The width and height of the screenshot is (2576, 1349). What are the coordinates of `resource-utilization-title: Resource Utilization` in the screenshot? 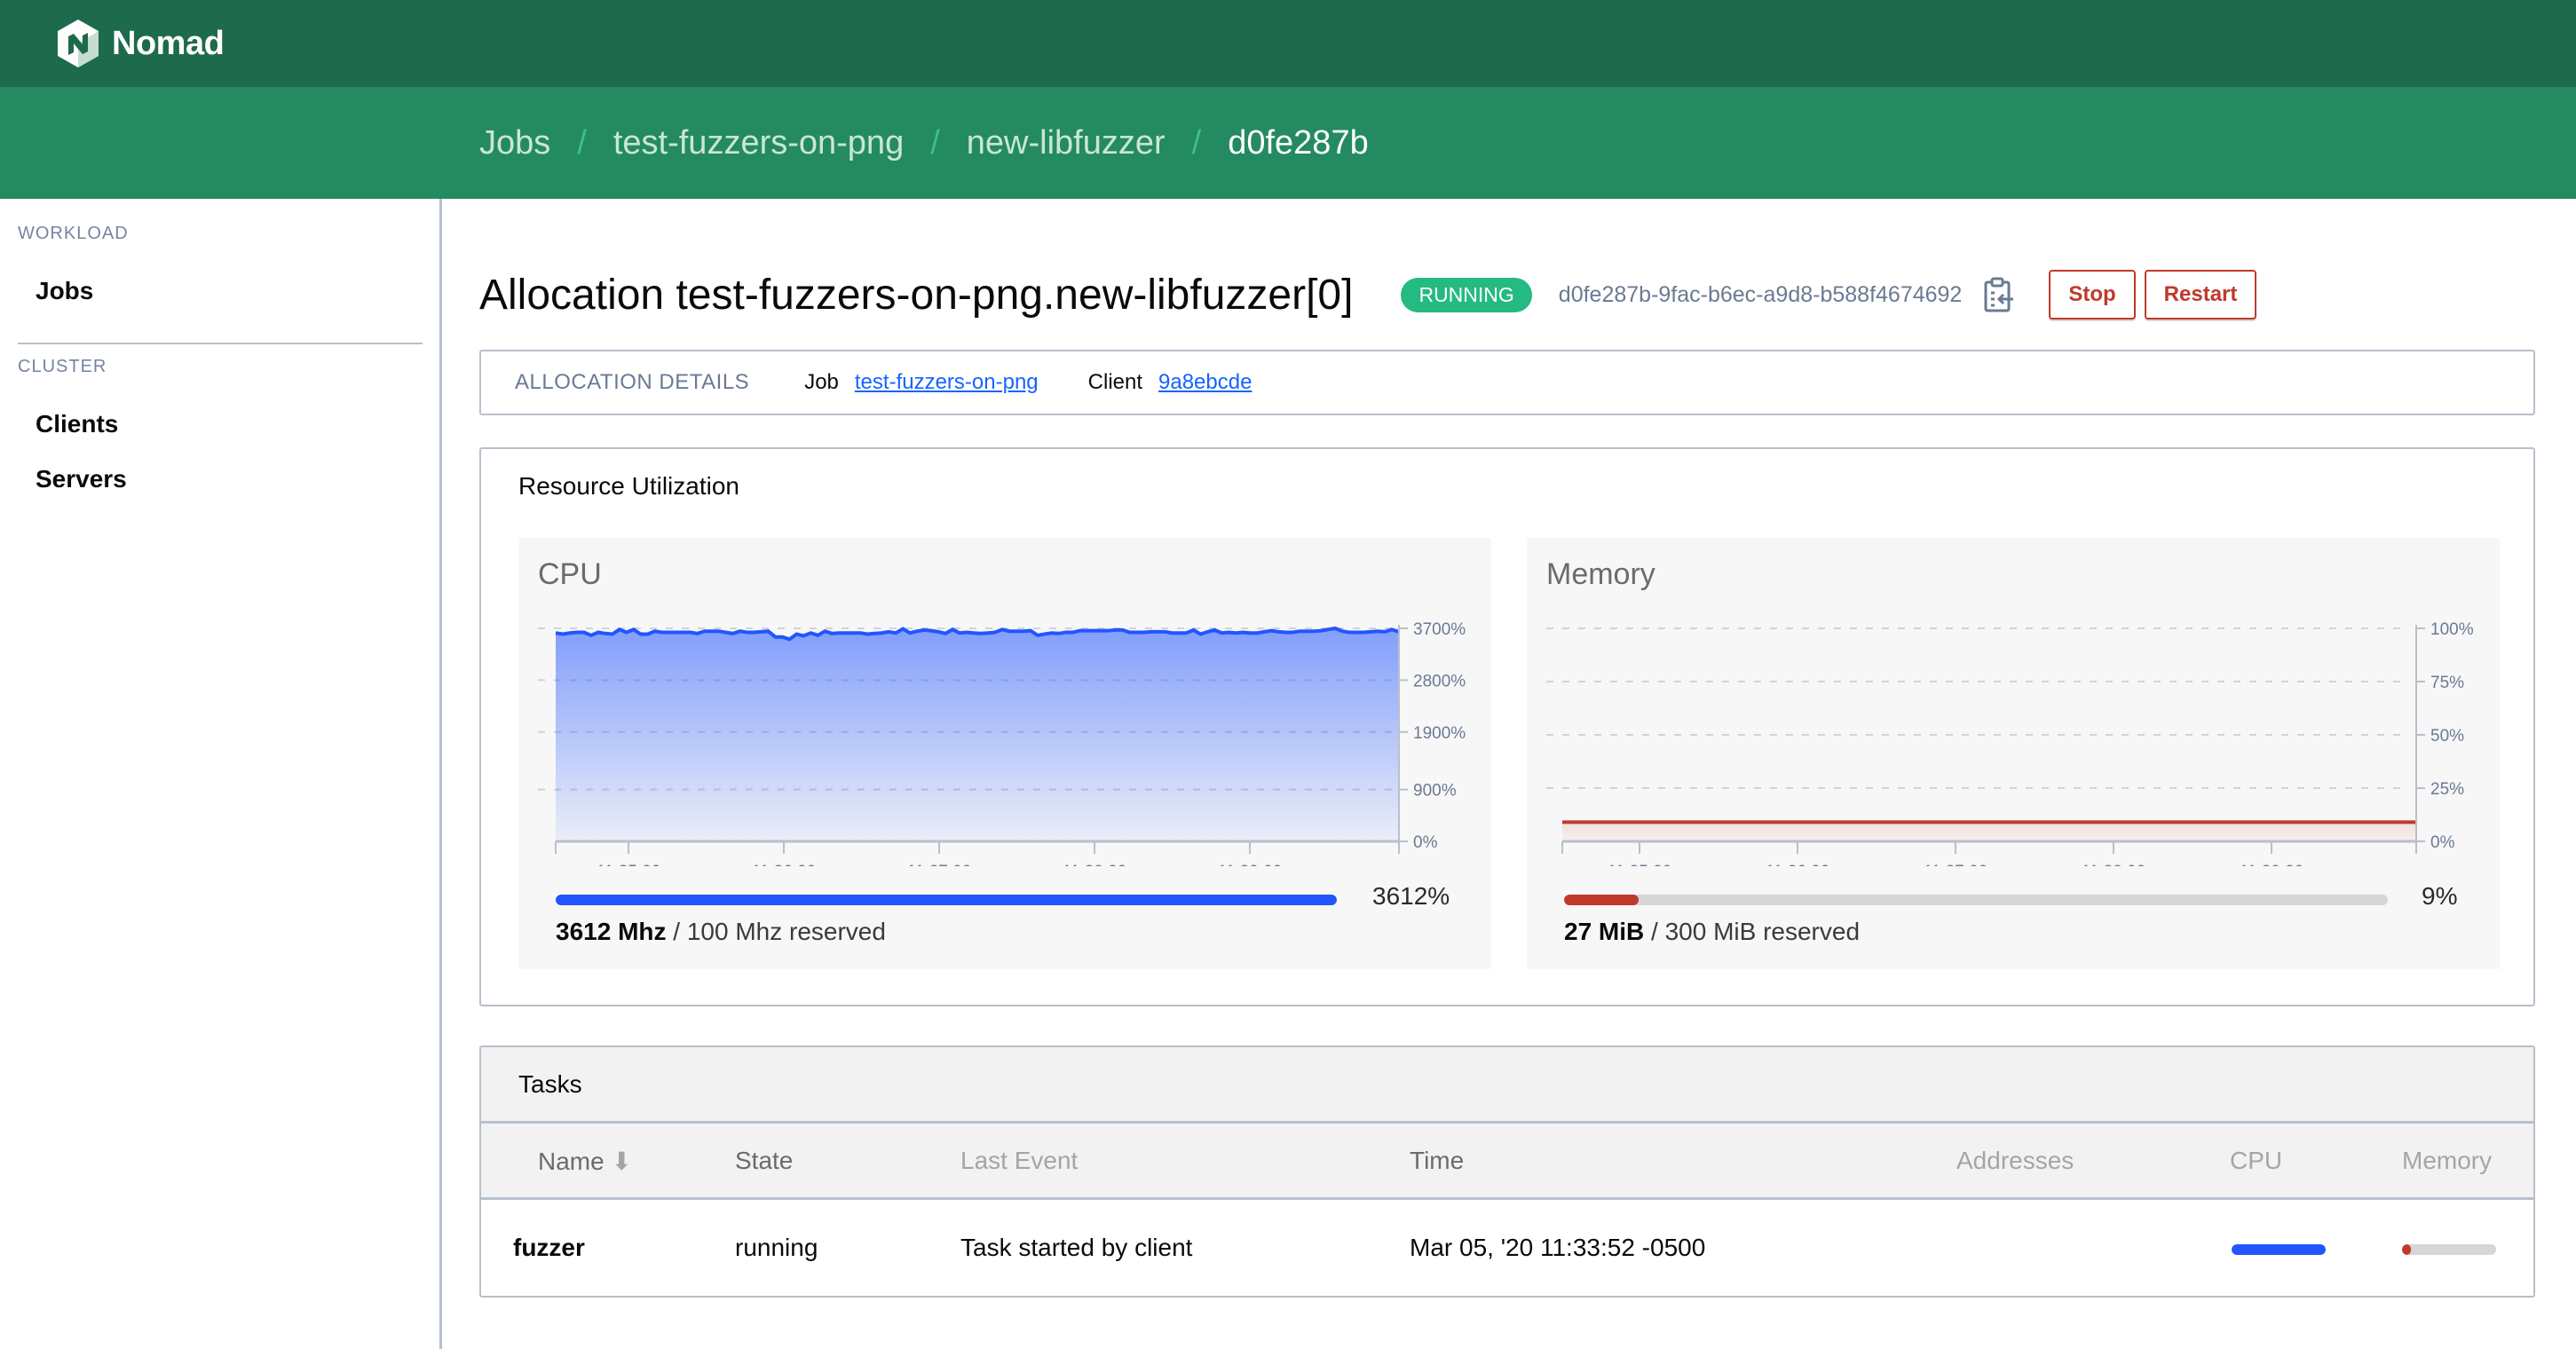 It's located at (628, 486).